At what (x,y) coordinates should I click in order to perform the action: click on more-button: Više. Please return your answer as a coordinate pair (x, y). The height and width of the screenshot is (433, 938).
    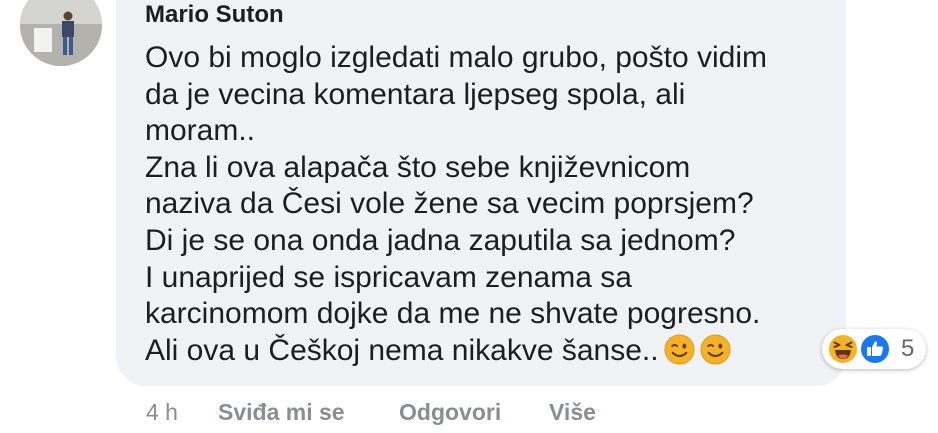
    Looking at the image, I should click on (572, 412).